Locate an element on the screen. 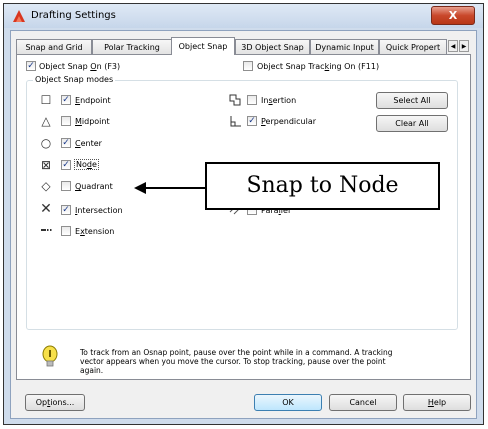 Image resolution: width=488 pixels, height=429 pixels. square-marker-icon: ☐ is located at coordinates (46, 100).